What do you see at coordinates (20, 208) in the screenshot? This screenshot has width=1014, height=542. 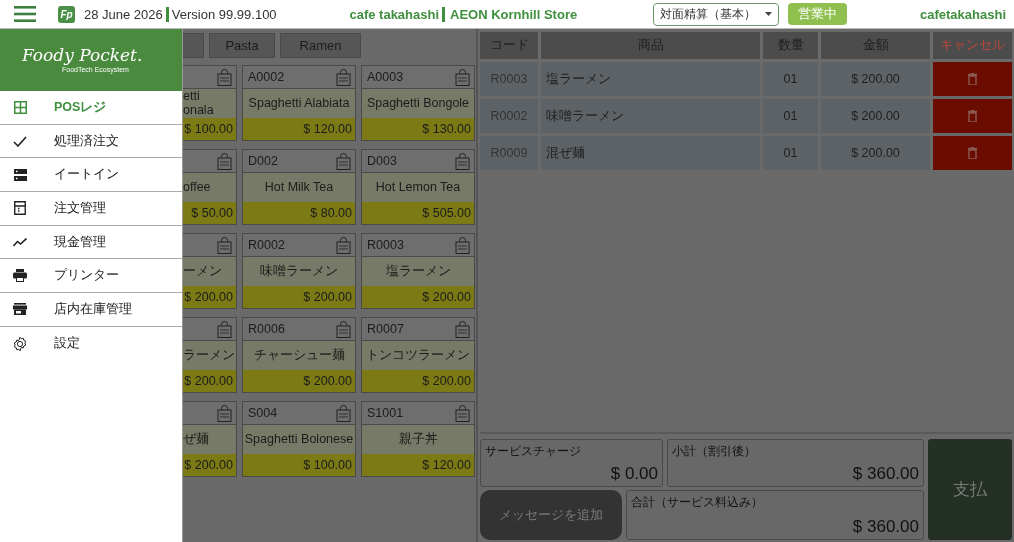 I see `form-icon` at bounding box center [20, 208].